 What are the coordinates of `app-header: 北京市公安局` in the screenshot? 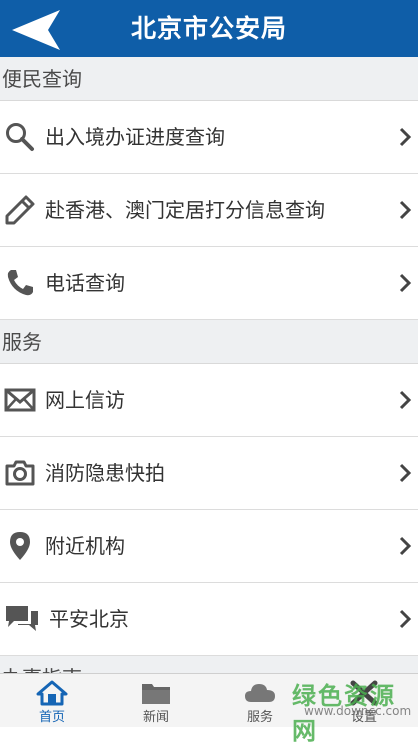 It's located at (209, 28).